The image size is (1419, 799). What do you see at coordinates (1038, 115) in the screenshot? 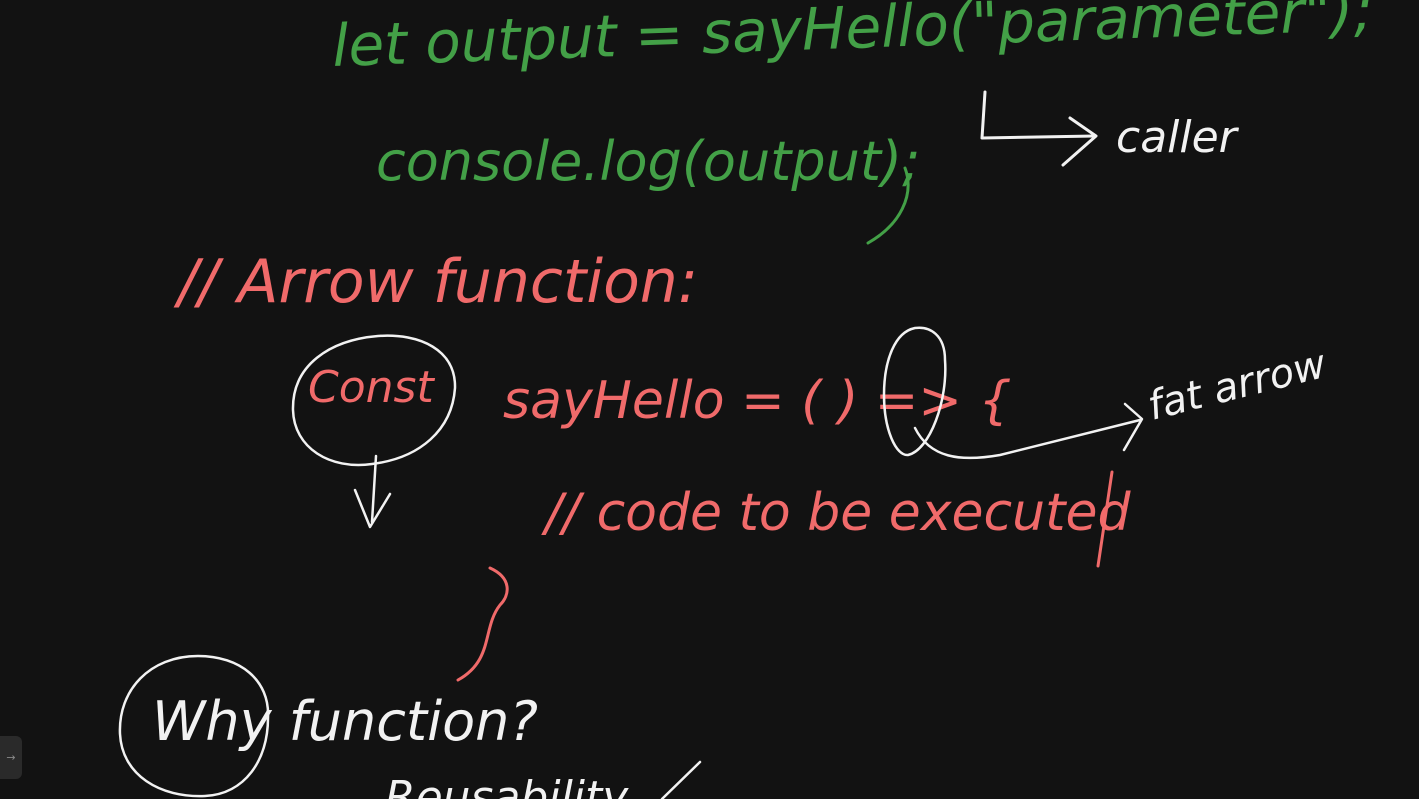
I see `caller-arrow-line` at bounding box center [1038, 115].